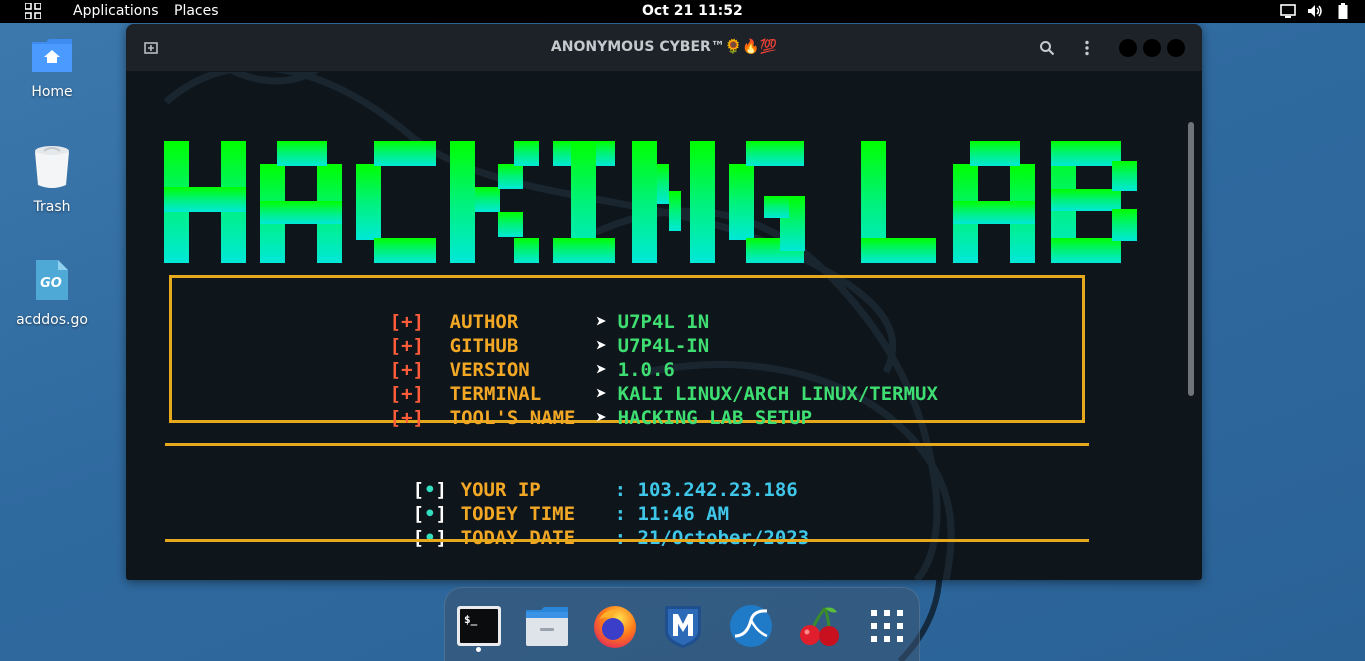 This screenshot has width=1365, height=661. Describe the element at coordinates (1176, 48) in the screenshot. I see `close-button` at that location.